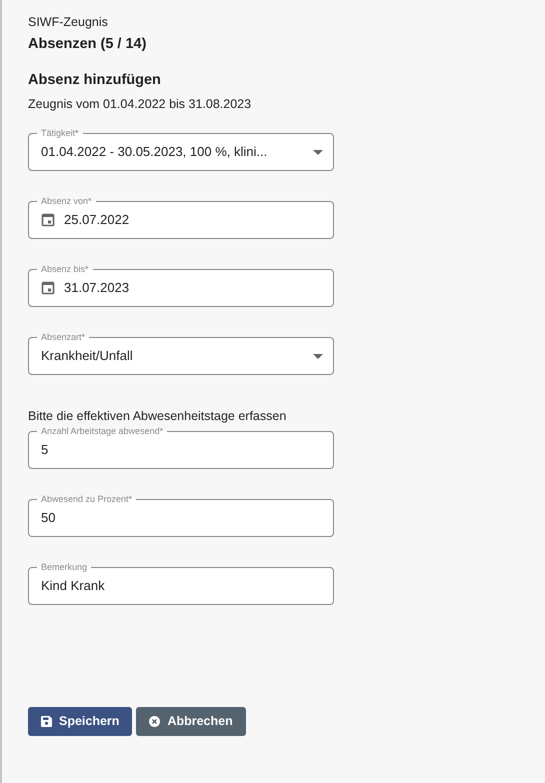  Describe the element at coordinates (73, 586) in the screenshot. I see `field-value: Kind Krank` at that location.